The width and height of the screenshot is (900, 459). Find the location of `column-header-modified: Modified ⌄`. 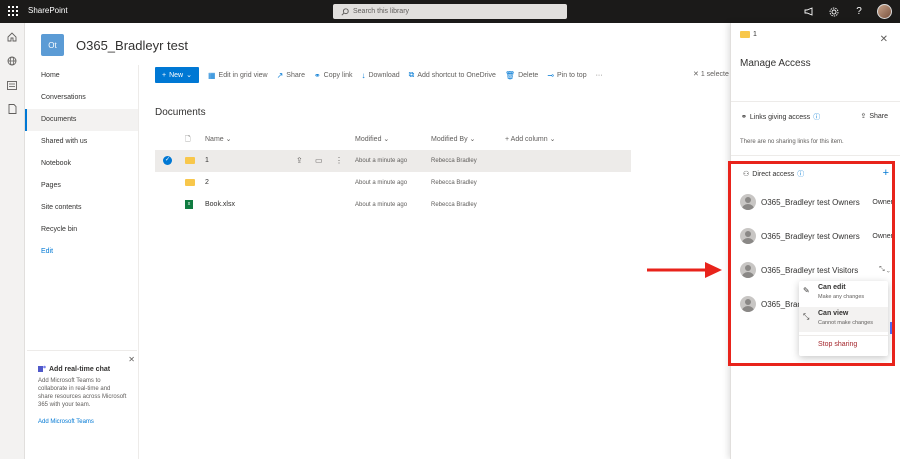

column-header-modified: Modified ⌄ is located at coordinates (372, 140).